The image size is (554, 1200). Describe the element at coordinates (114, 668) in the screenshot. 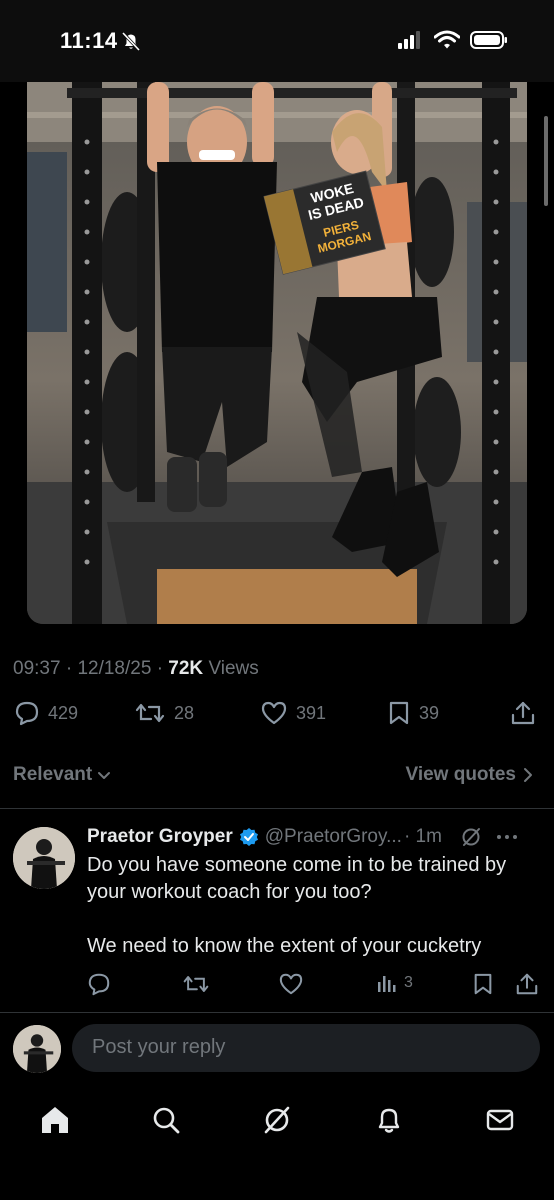

I see `tweet-date: 12/18/25` at that location.